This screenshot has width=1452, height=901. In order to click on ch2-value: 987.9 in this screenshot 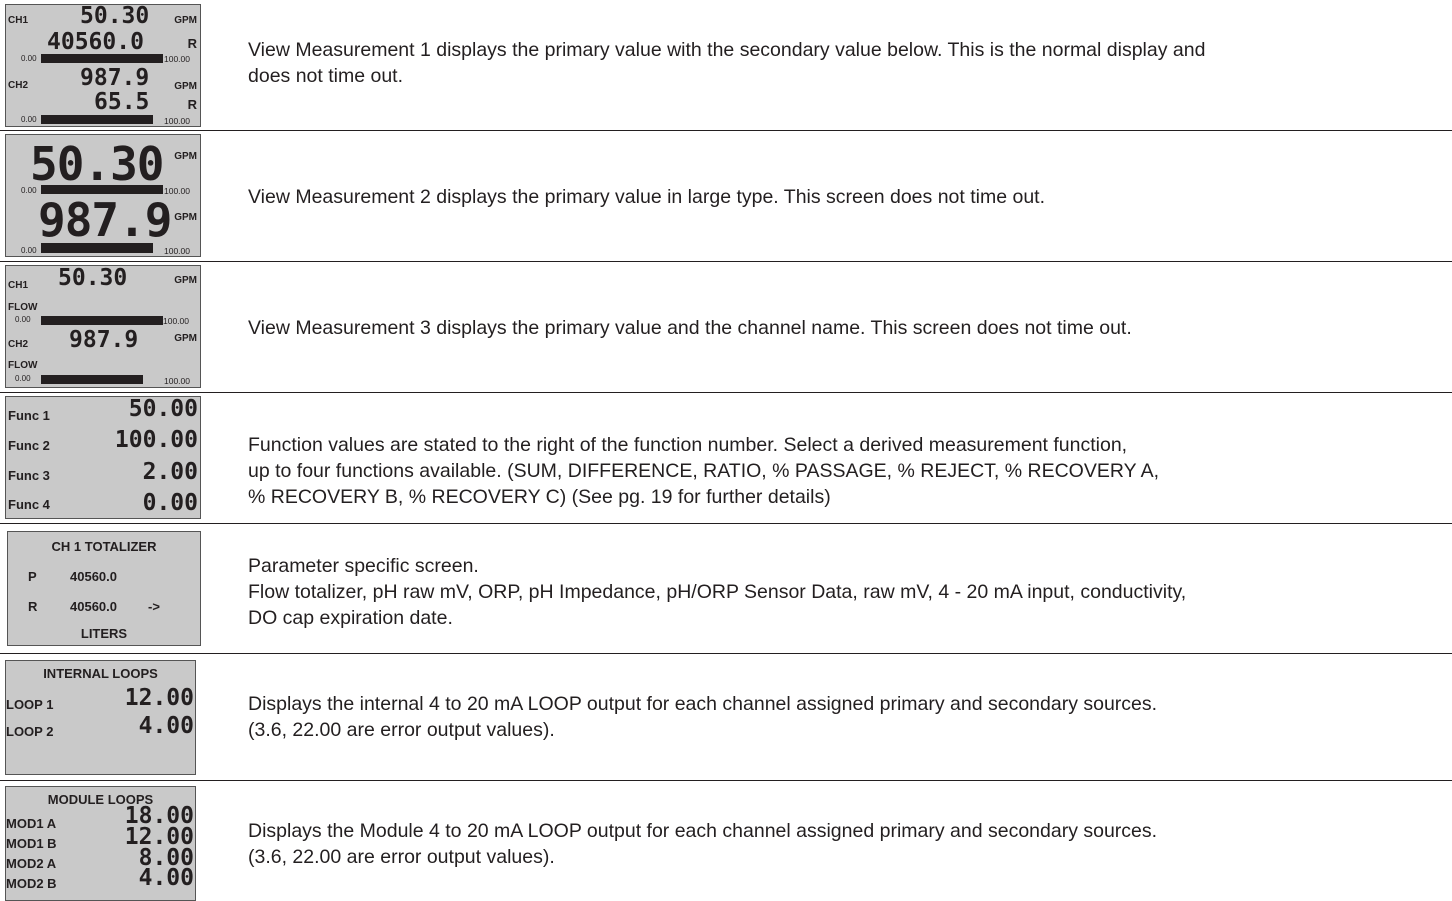, I will do `click(104, 340)`.